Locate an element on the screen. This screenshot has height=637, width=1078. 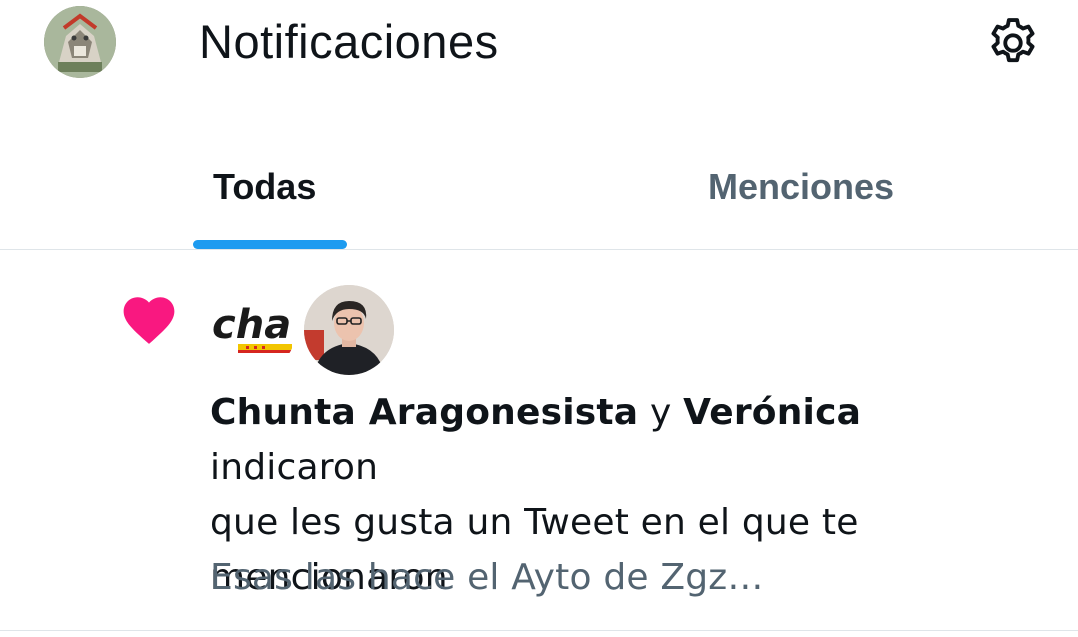
action-text: que les gusta un Tweet en el que te is located at coordinates (534, 522).